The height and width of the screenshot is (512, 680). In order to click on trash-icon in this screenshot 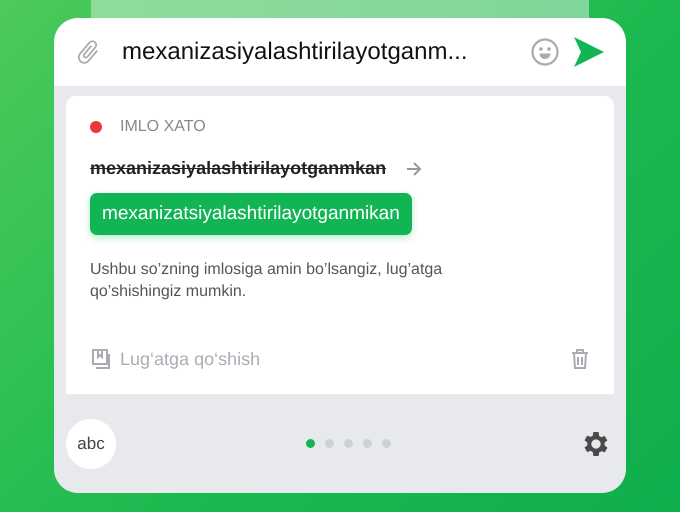, I will do `click(580, 359)`.